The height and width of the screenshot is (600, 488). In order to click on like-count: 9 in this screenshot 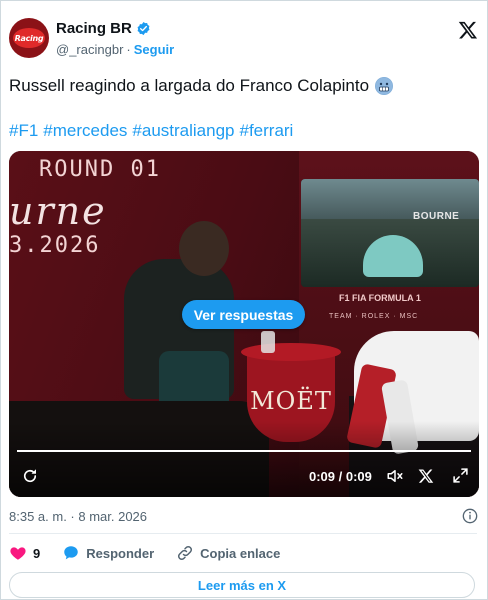, I will do `click(37, 553)`.